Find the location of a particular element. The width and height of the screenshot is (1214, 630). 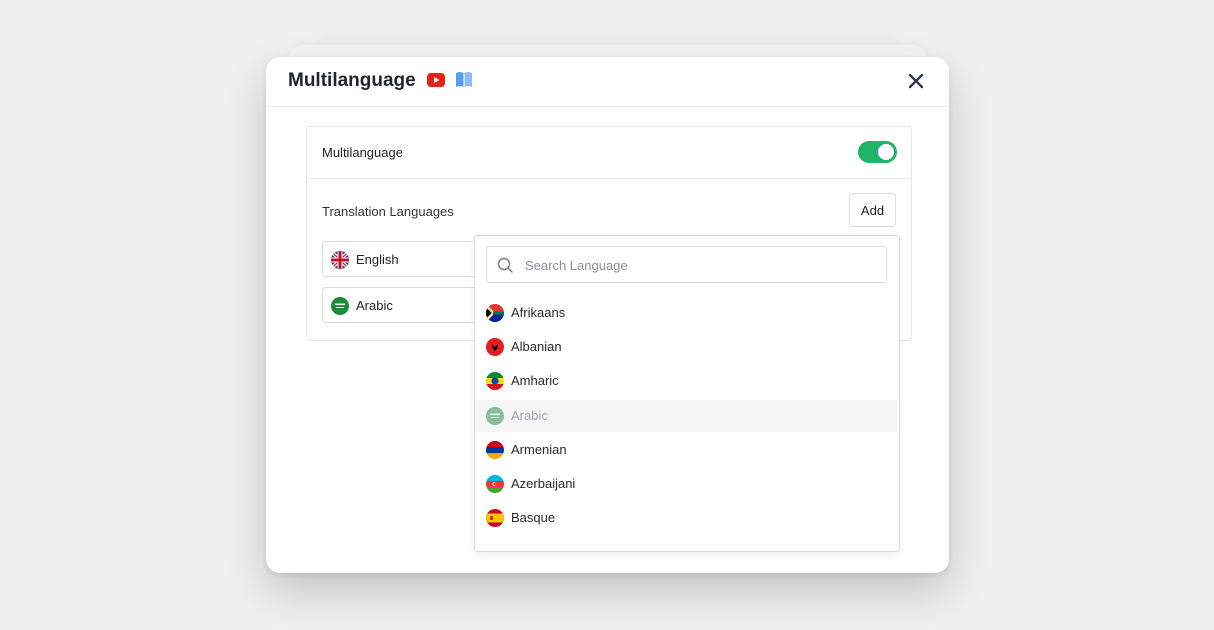

language-option-amharic: Amharic is located at coordinates (686, 381).